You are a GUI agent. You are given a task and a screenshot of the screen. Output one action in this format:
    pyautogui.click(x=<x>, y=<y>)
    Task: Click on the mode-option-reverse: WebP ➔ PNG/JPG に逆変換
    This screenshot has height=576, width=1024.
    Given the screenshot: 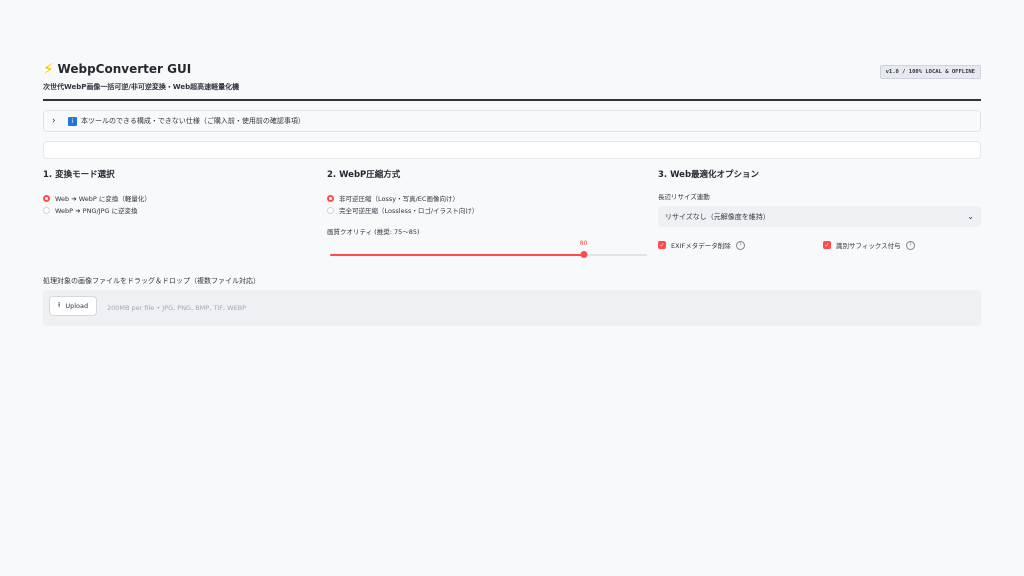 What is the action you would take?
    pyautogui.click(x=178, y=210)
    